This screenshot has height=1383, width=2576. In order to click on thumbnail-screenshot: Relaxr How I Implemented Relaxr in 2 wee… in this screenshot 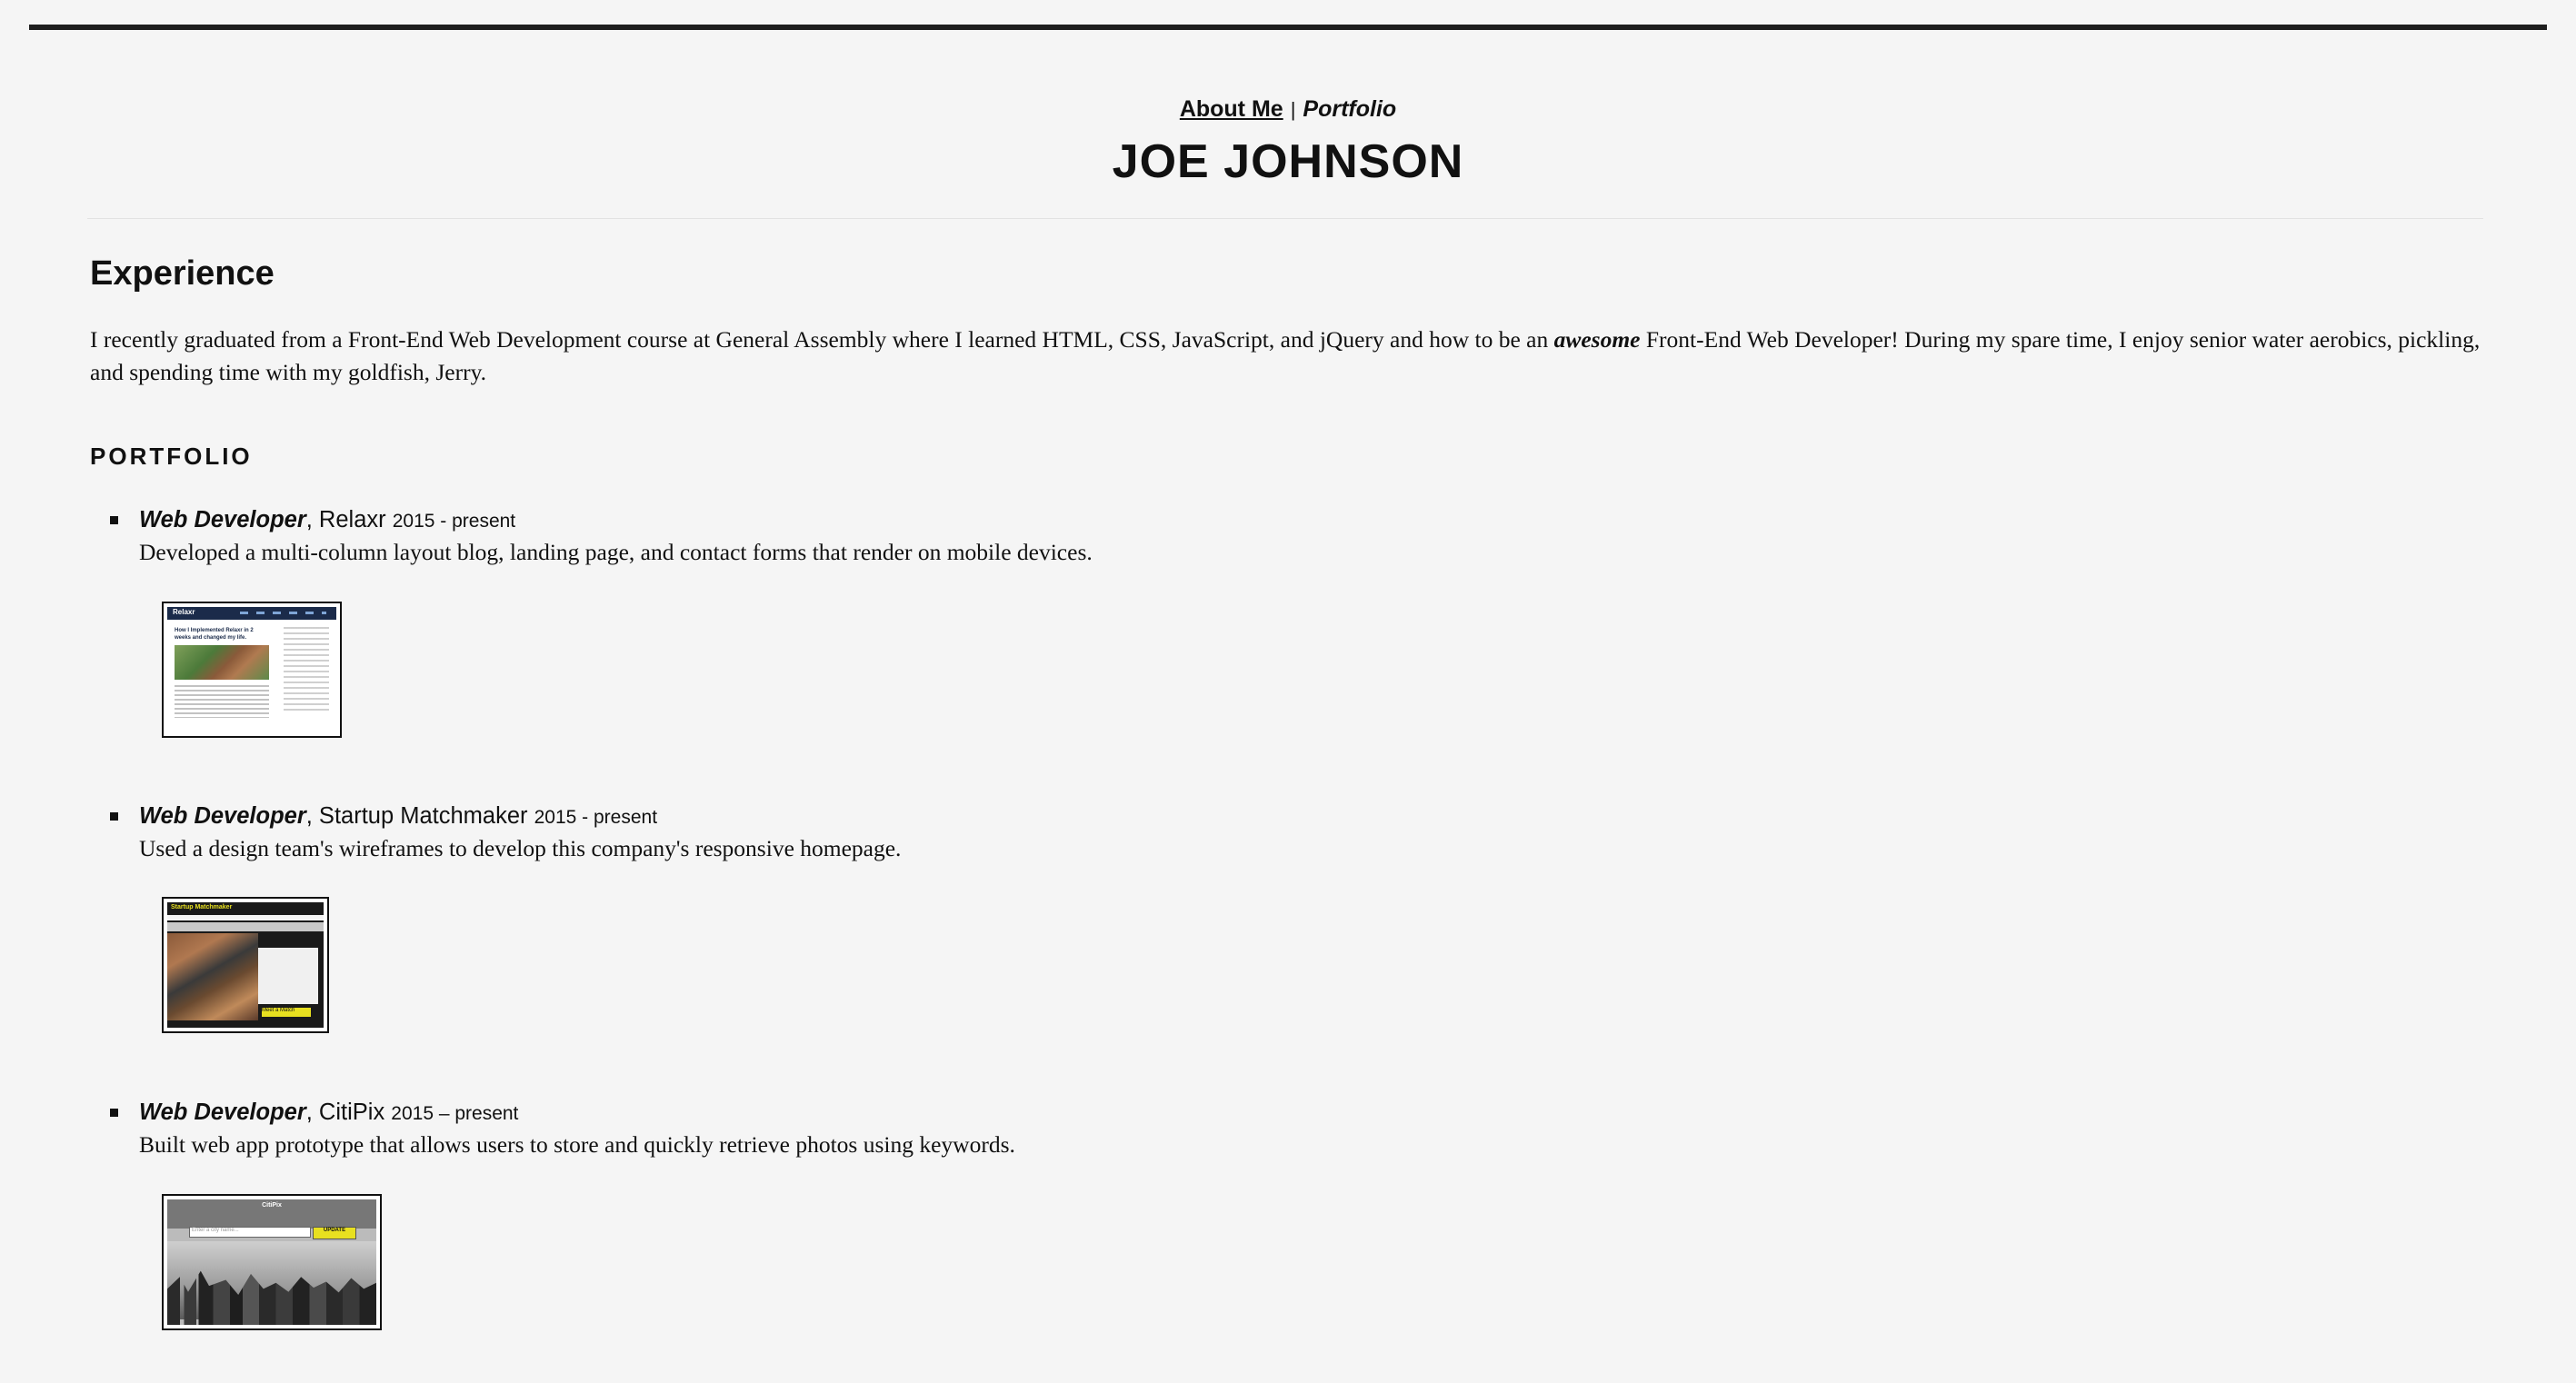, I will do `click(251, 669)`.